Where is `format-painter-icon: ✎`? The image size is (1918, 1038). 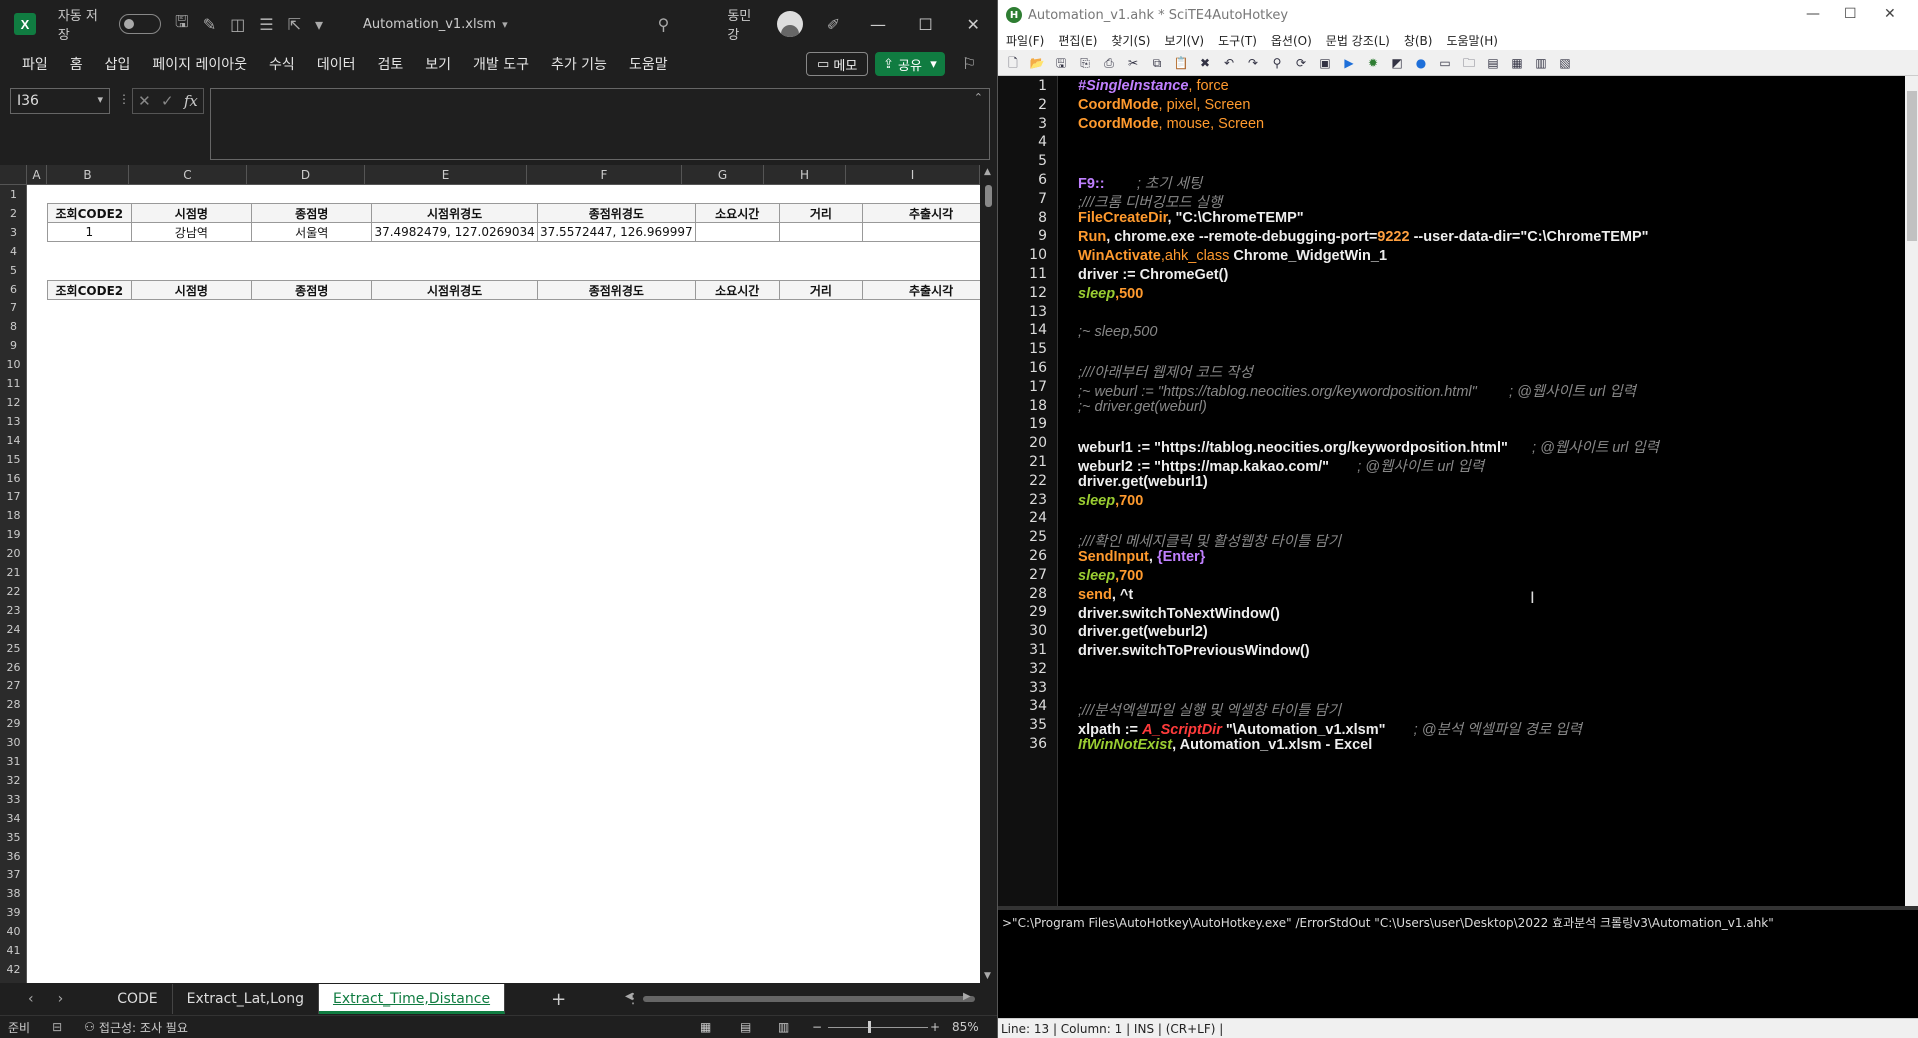 format-painter-icon: ✎ is located at coordinates (209, 24).